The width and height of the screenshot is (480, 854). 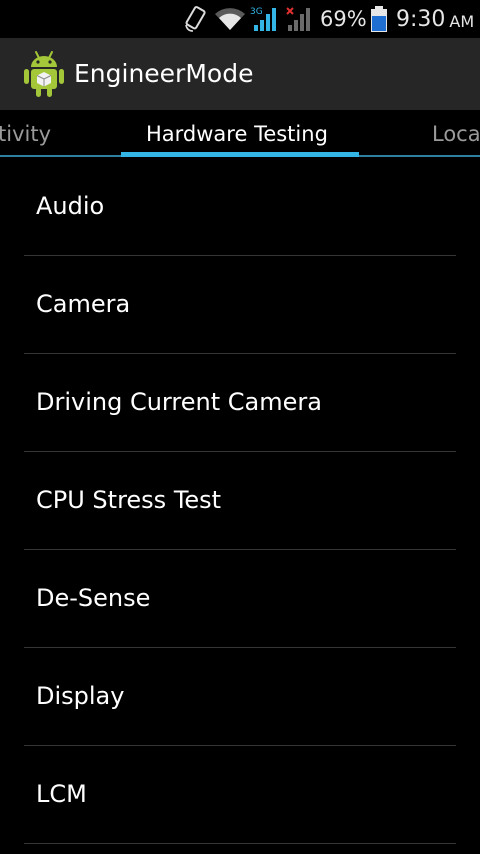 What do you see at coordinates (298, 19) in the screenshot?
I see `signal-no-sim-icon` at bounding box center [298, 19].